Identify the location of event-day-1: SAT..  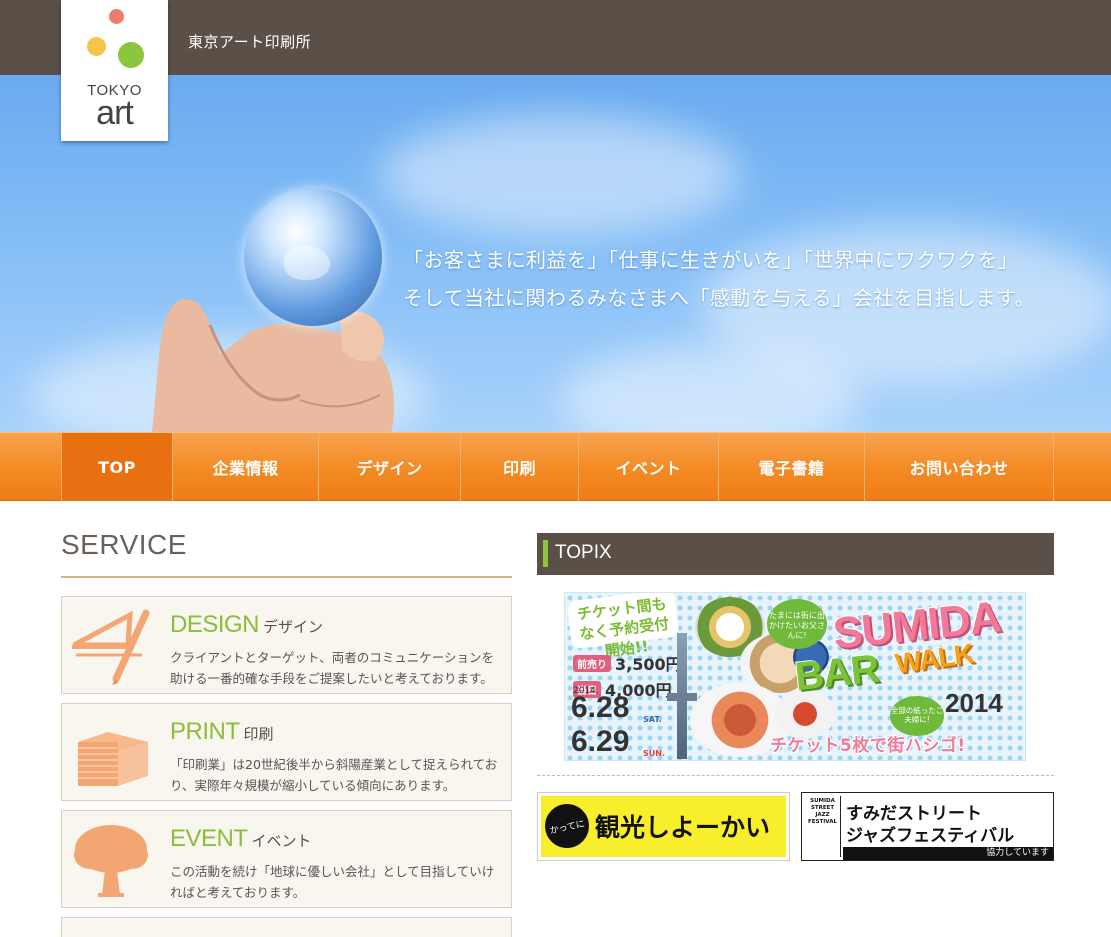
(652, 719).